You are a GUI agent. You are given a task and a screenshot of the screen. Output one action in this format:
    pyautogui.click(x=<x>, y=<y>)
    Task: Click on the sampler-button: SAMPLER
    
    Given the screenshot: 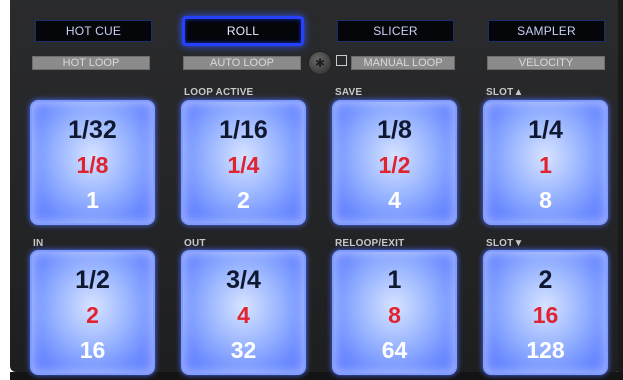 What is the action you would take?
    pyautogui.click(x=546, y=31)
    